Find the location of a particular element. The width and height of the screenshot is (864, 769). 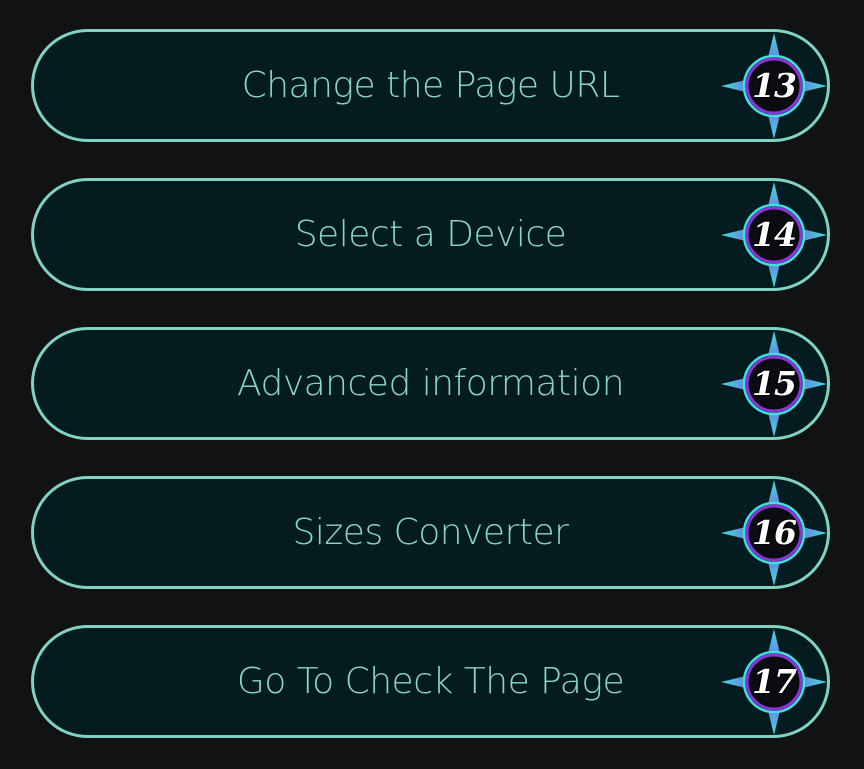

step-number: 16 is located at coordinates (774, 532).